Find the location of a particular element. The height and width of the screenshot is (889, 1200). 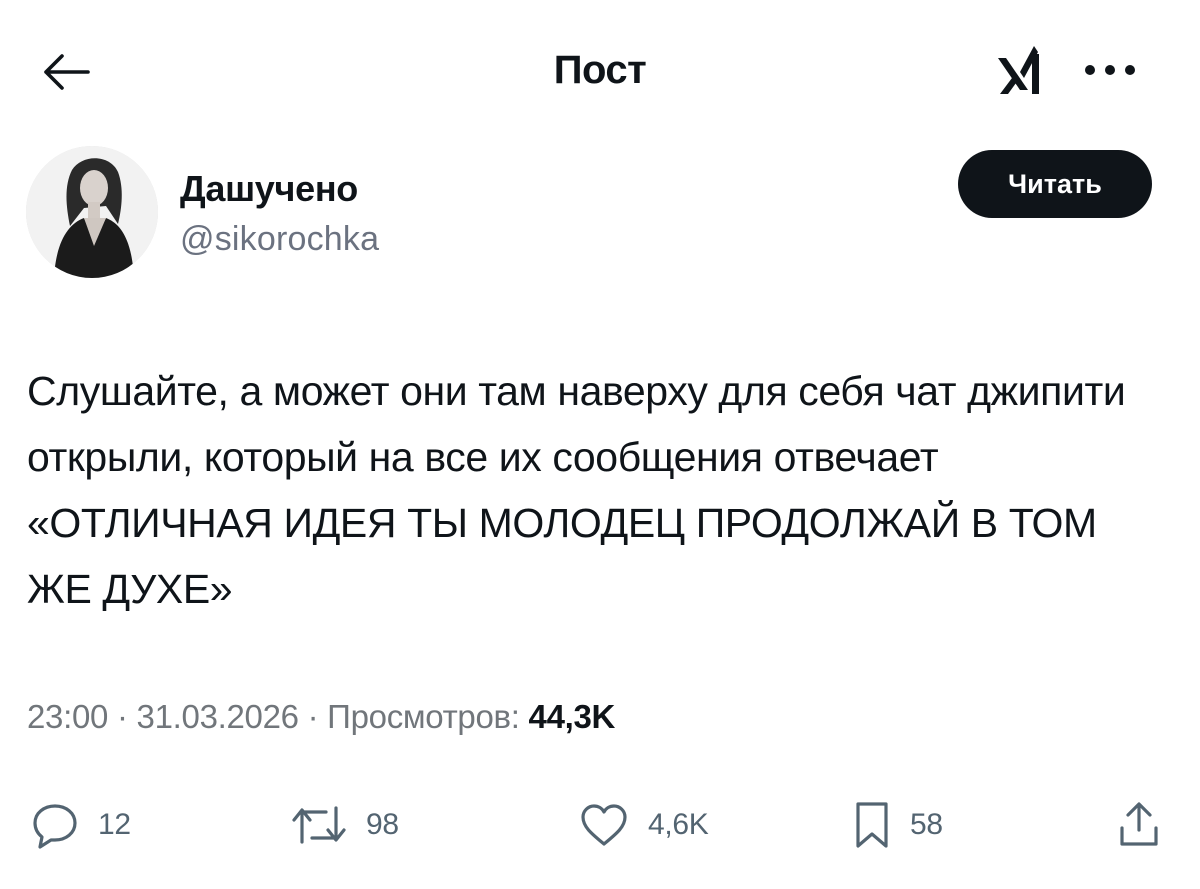

more-button is located at coordinates (1110, 70).